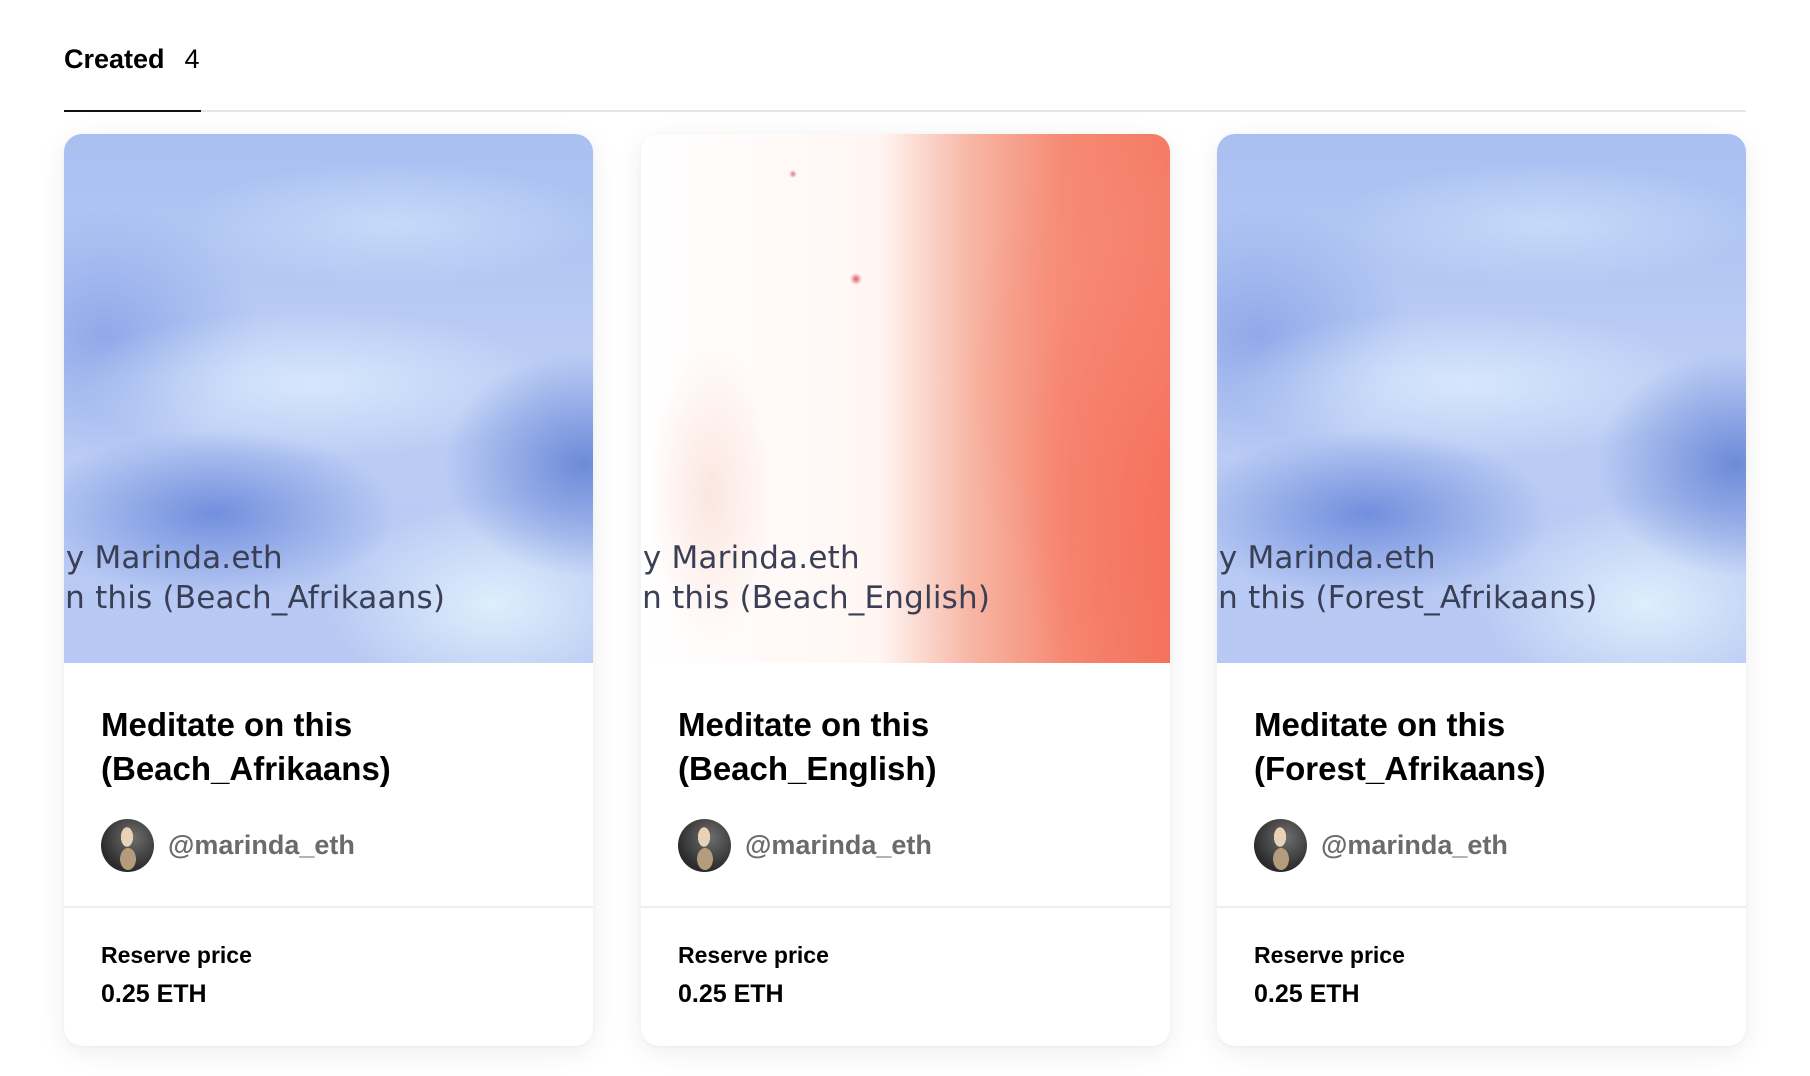 Image resolution: width=1810 pixels, height=1076 pixels. Describe the element at coordinates (905, 78) in the screenshot. I see `profile-tabs: Created 4` at that location.